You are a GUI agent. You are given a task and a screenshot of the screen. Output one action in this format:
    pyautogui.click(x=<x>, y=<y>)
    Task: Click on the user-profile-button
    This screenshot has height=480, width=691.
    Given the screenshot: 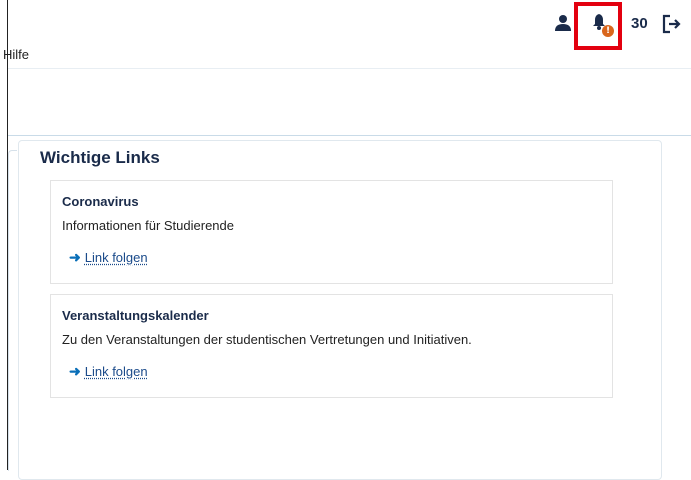 What is the action you would take?
    pyautogui.click(x=563, y=23)
    